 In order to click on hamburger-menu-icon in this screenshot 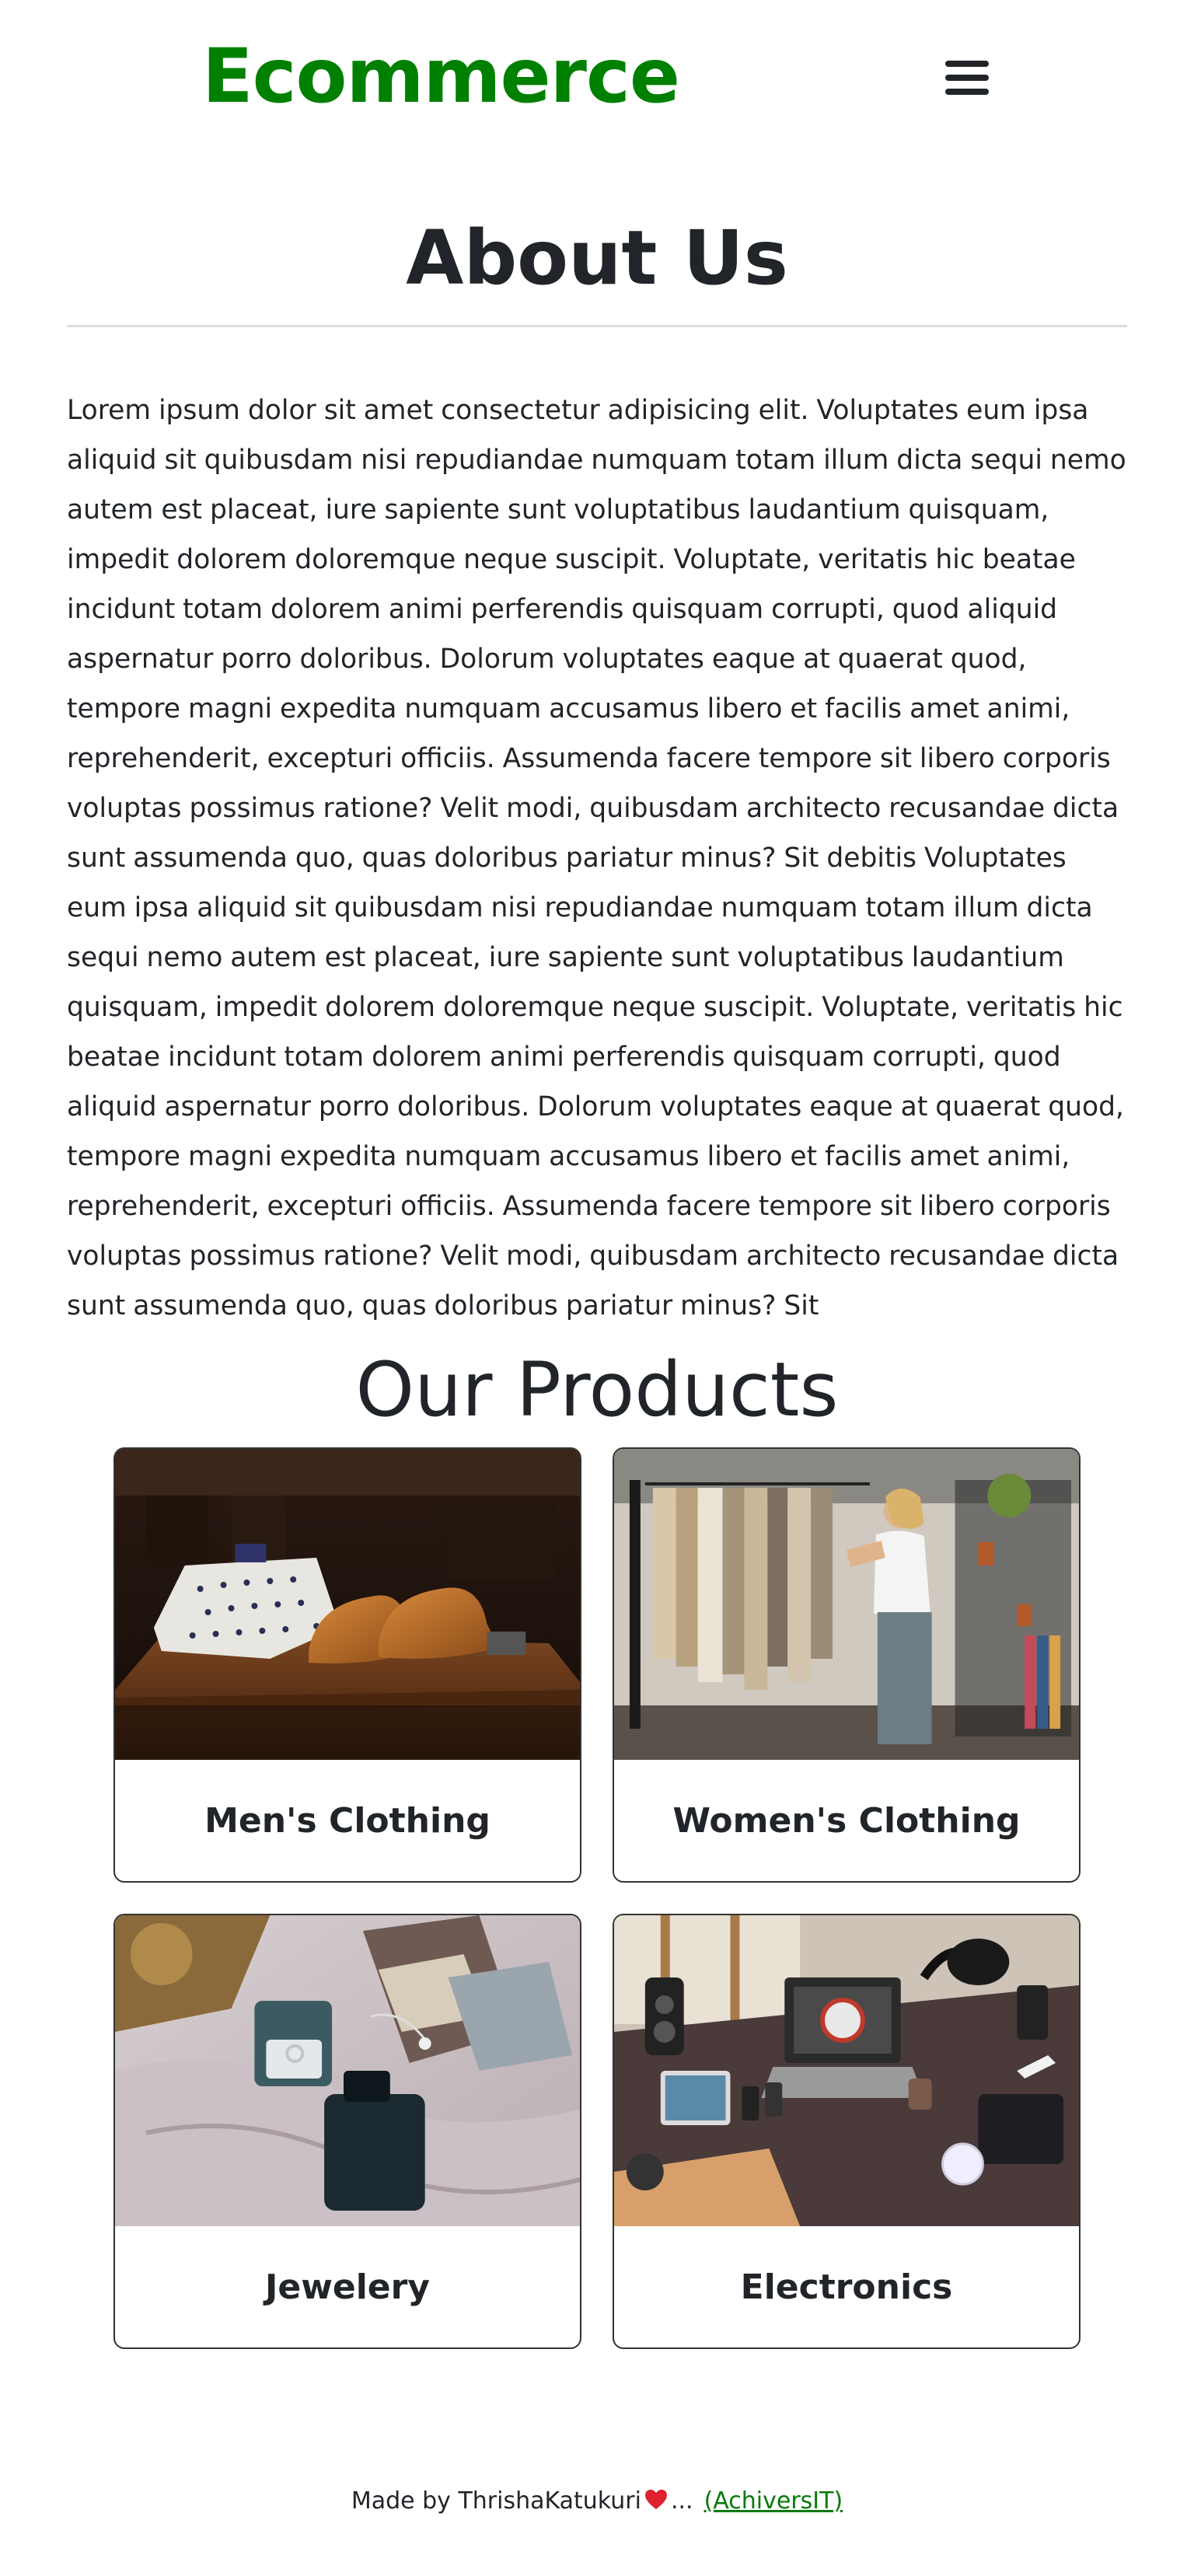, I will do `click(967, 78)`.